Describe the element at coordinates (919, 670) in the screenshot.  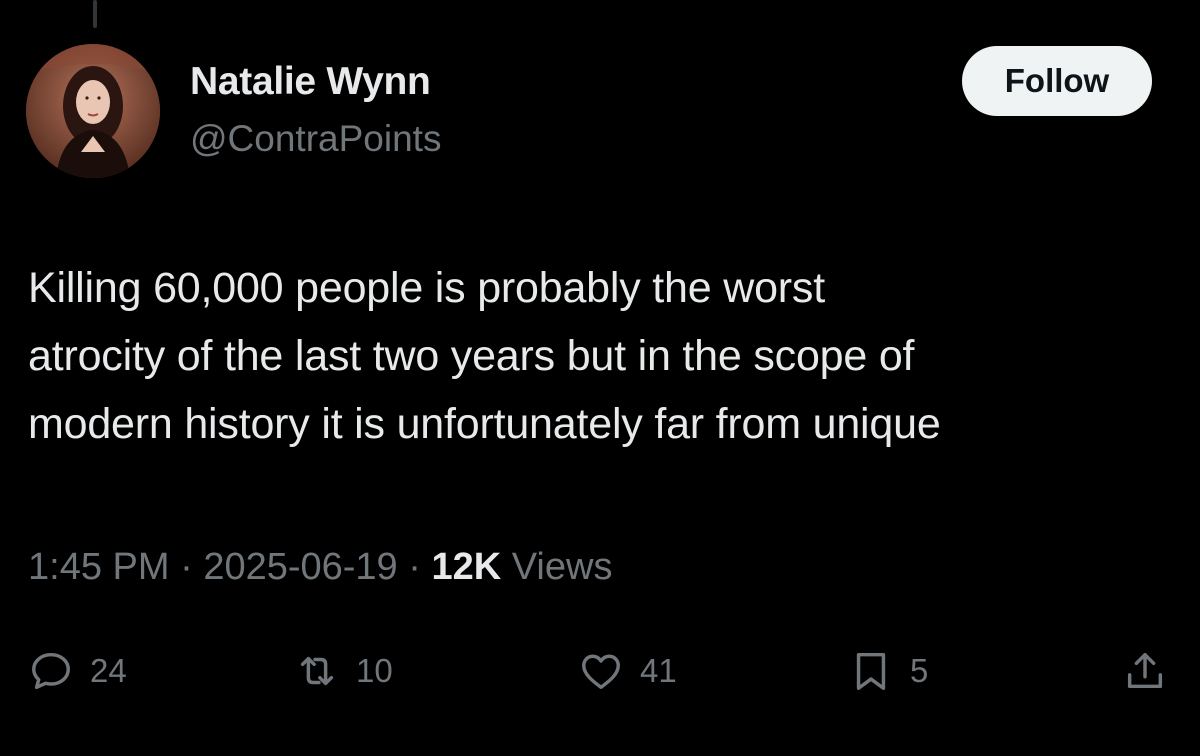
I see `bookmark-count: 5` at that location.